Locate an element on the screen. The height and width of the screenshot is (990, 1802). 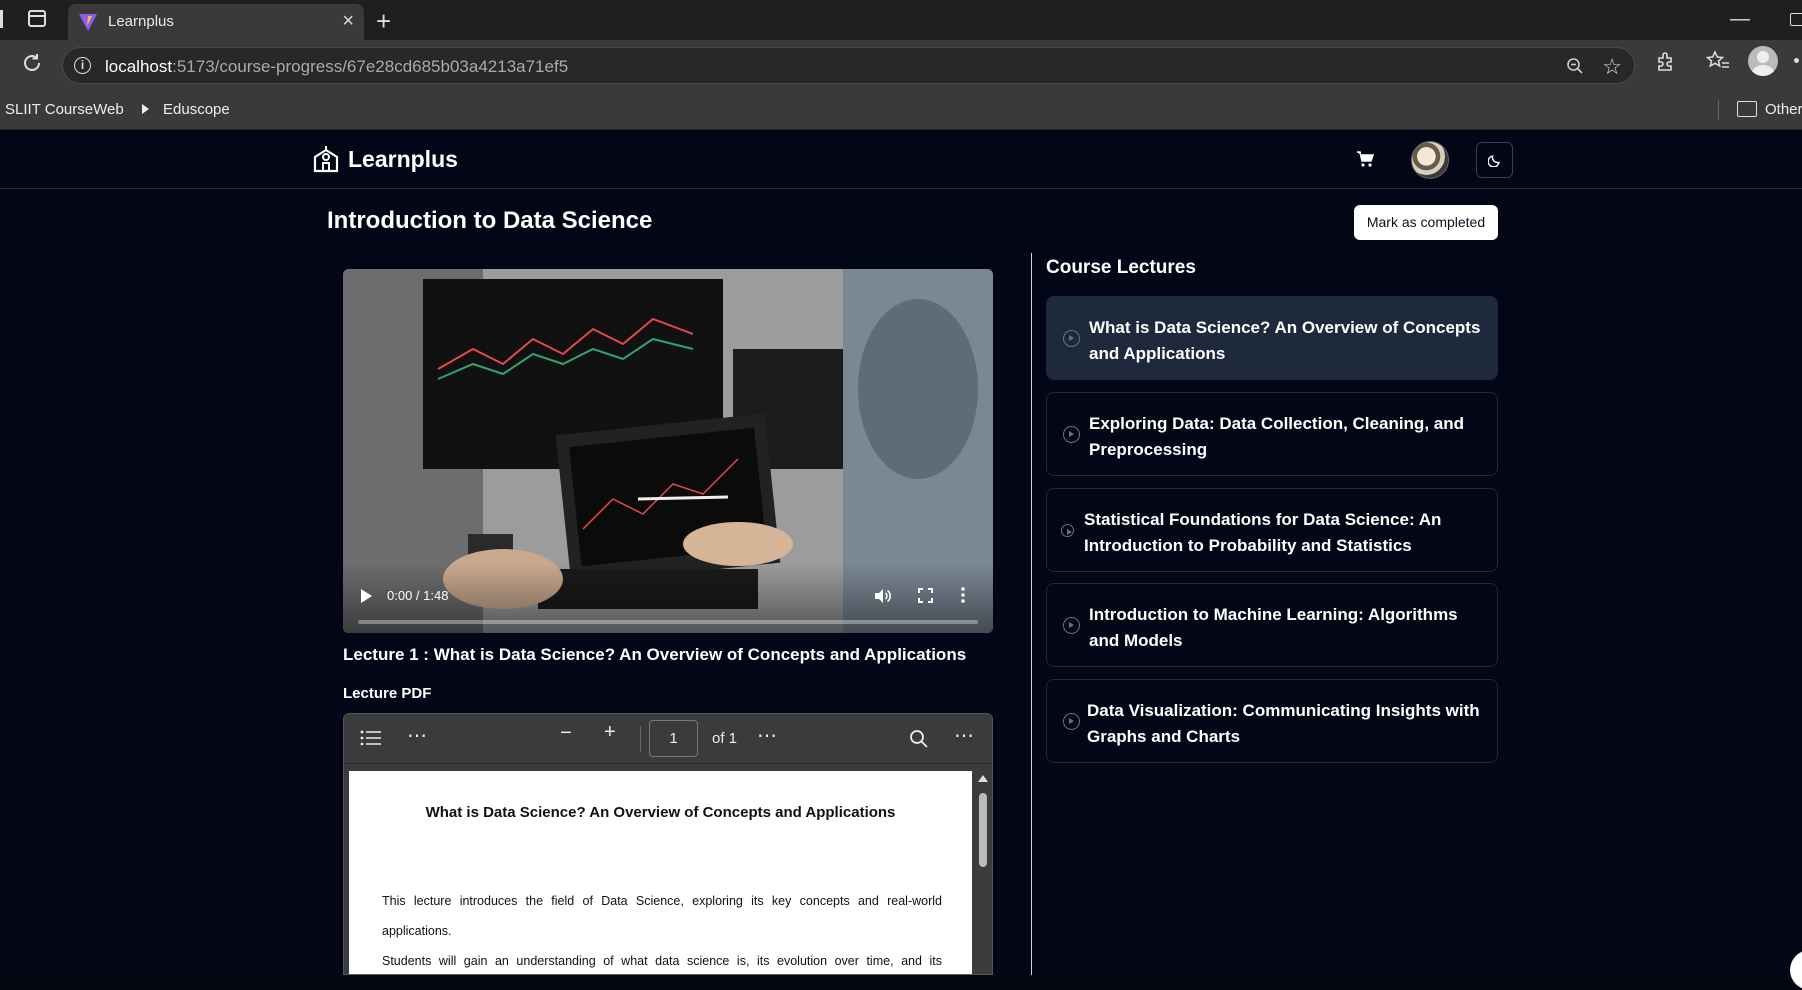
page-number-input: 1 is located at coordinates (673, 738).